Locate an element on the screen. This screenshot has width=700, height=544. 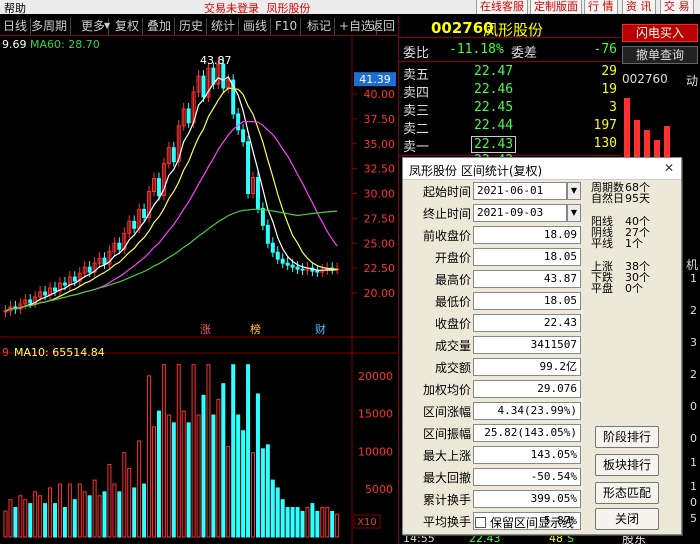
sector-ranking-button: 板块排行 is located at coordinates (627, 465).